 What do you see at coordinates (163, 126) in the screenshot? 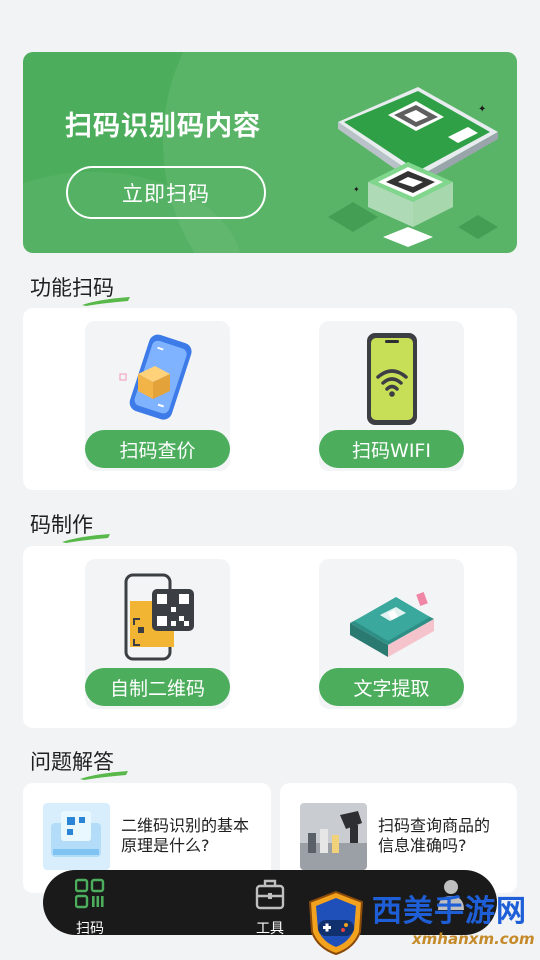
I see `banner-title: 扫码识别码内容` at bounding box center [163, 126].